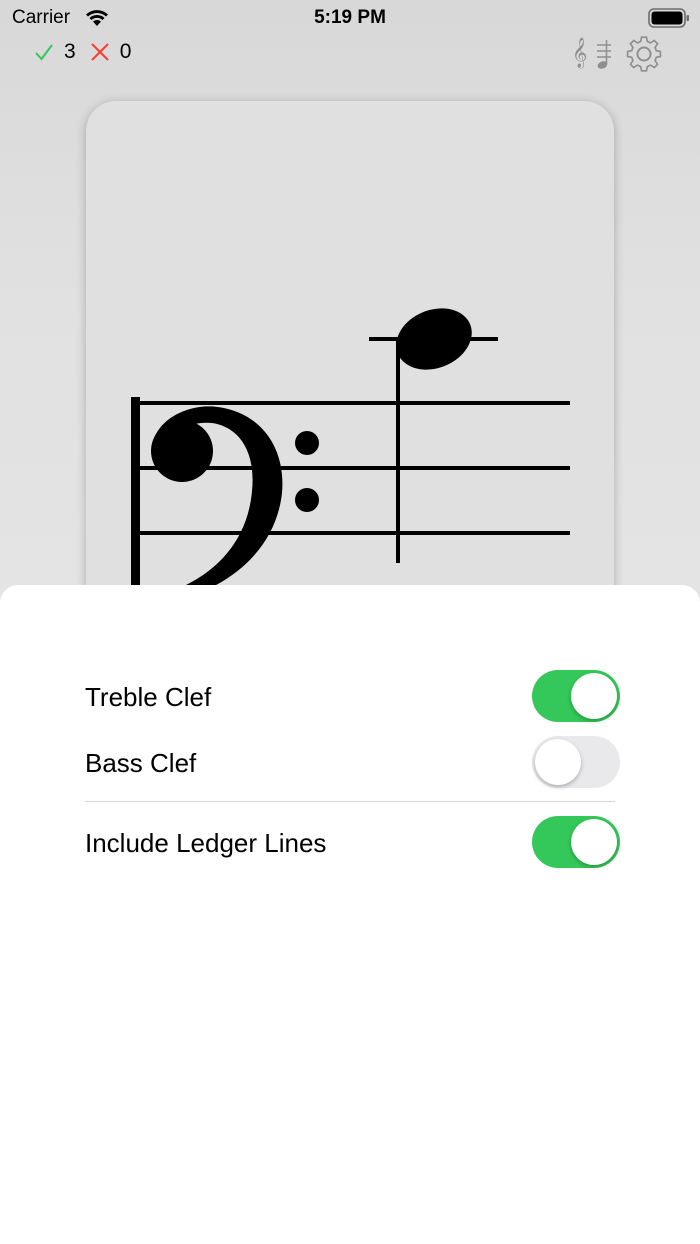  What do you see at coordinates (579, 53) in the screenshot?
I see `treble-clef-icon: 𝄞` at bounding box center [579, 53].